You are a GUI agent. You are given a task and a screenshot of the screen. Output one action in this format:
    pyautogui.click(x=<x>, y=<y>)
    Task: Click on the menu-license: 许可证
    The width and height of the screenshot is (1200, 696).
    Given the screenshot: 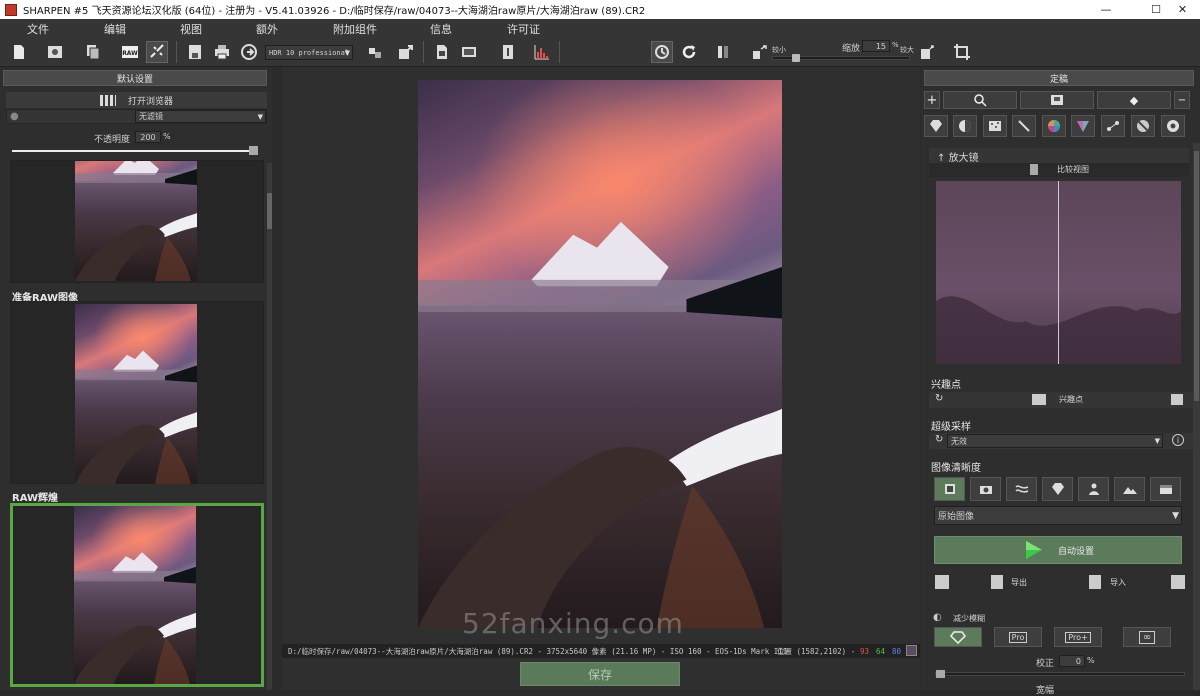 What is the action you would take?
    pyautogui.click(x=523, y=29)
    